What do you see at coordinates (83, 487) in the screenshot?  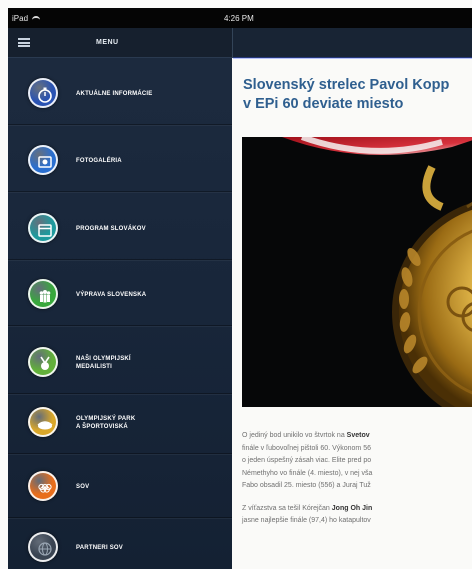 I see `menu-item-label: SOV` at bounding box center [83, 487].